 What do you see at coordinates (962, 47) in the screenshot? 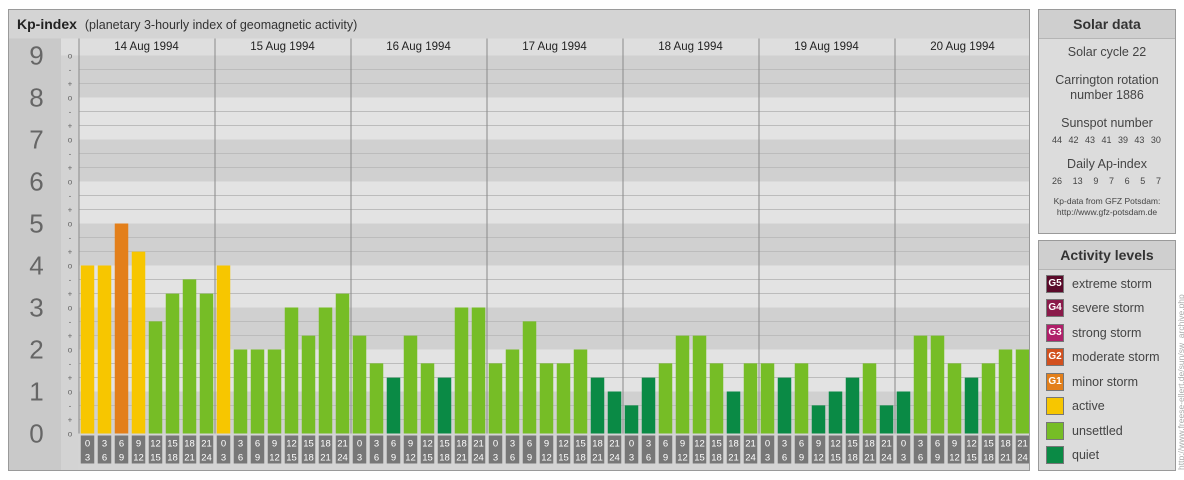
I see `day-label: 20 Aug 1994` at bounding box center [962, 47].